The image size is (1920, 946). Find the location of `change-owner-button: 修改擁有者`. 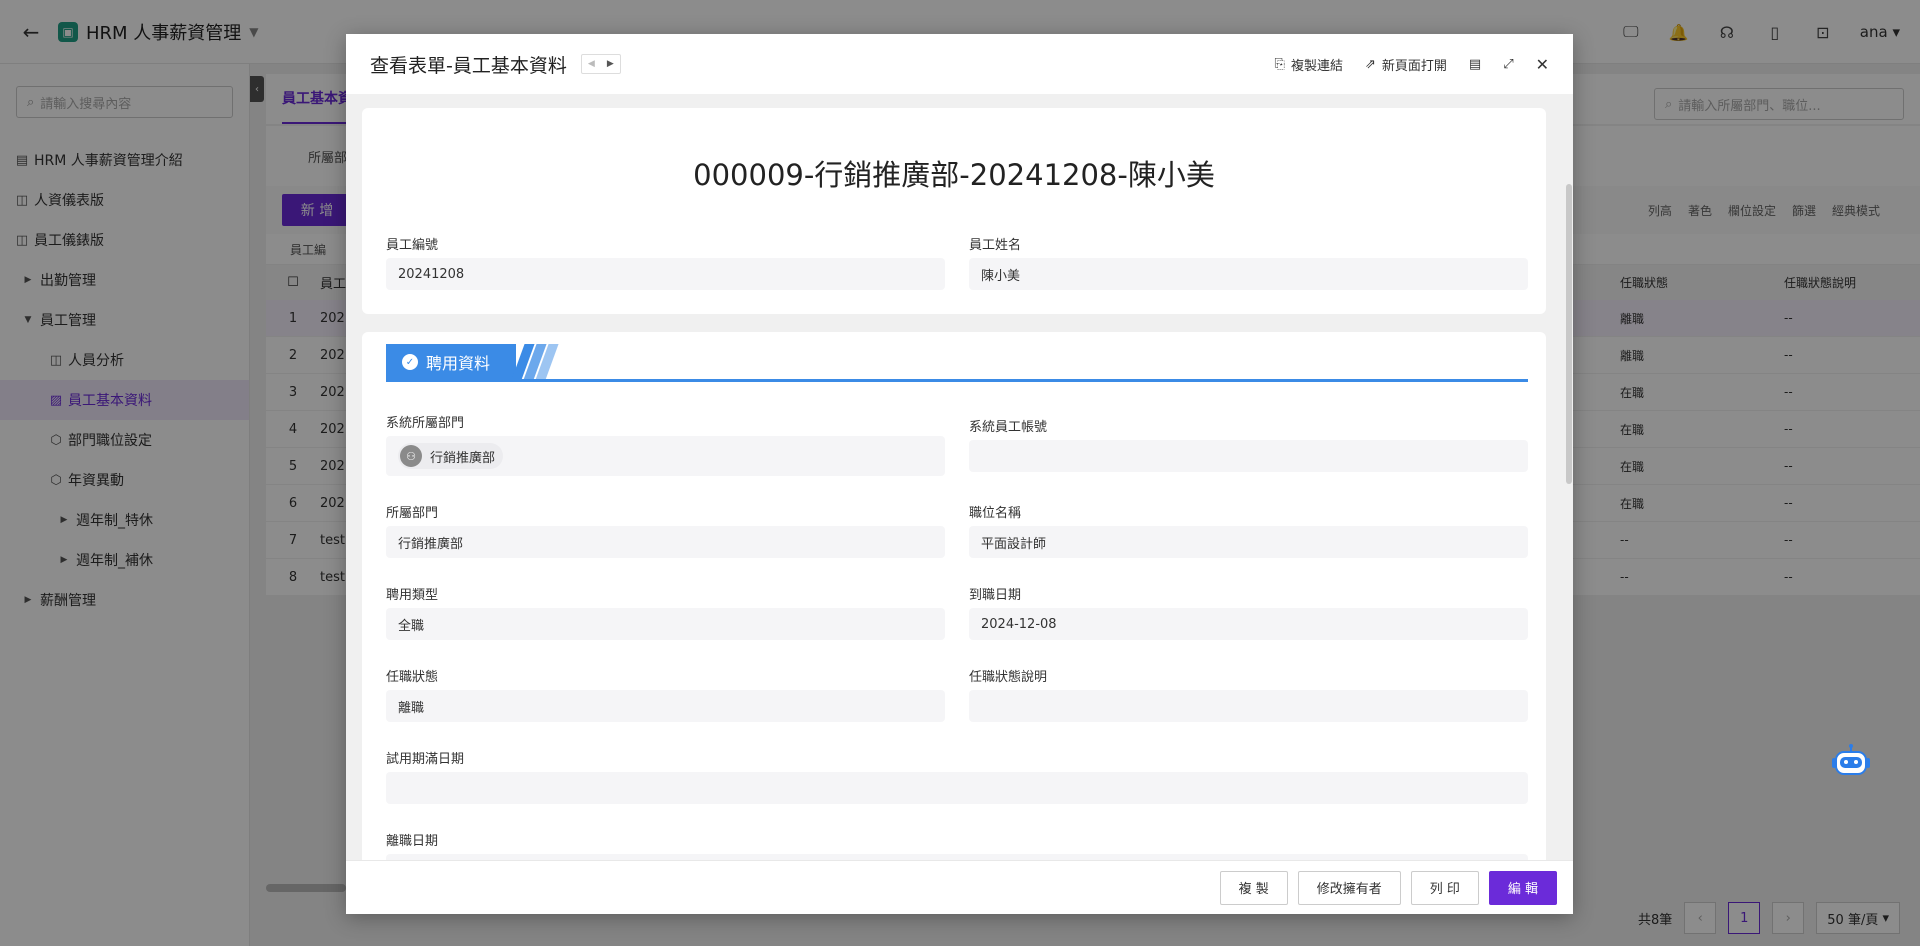

change-owner-button: 修改擁有者 is located at coordinates (1349, 887).